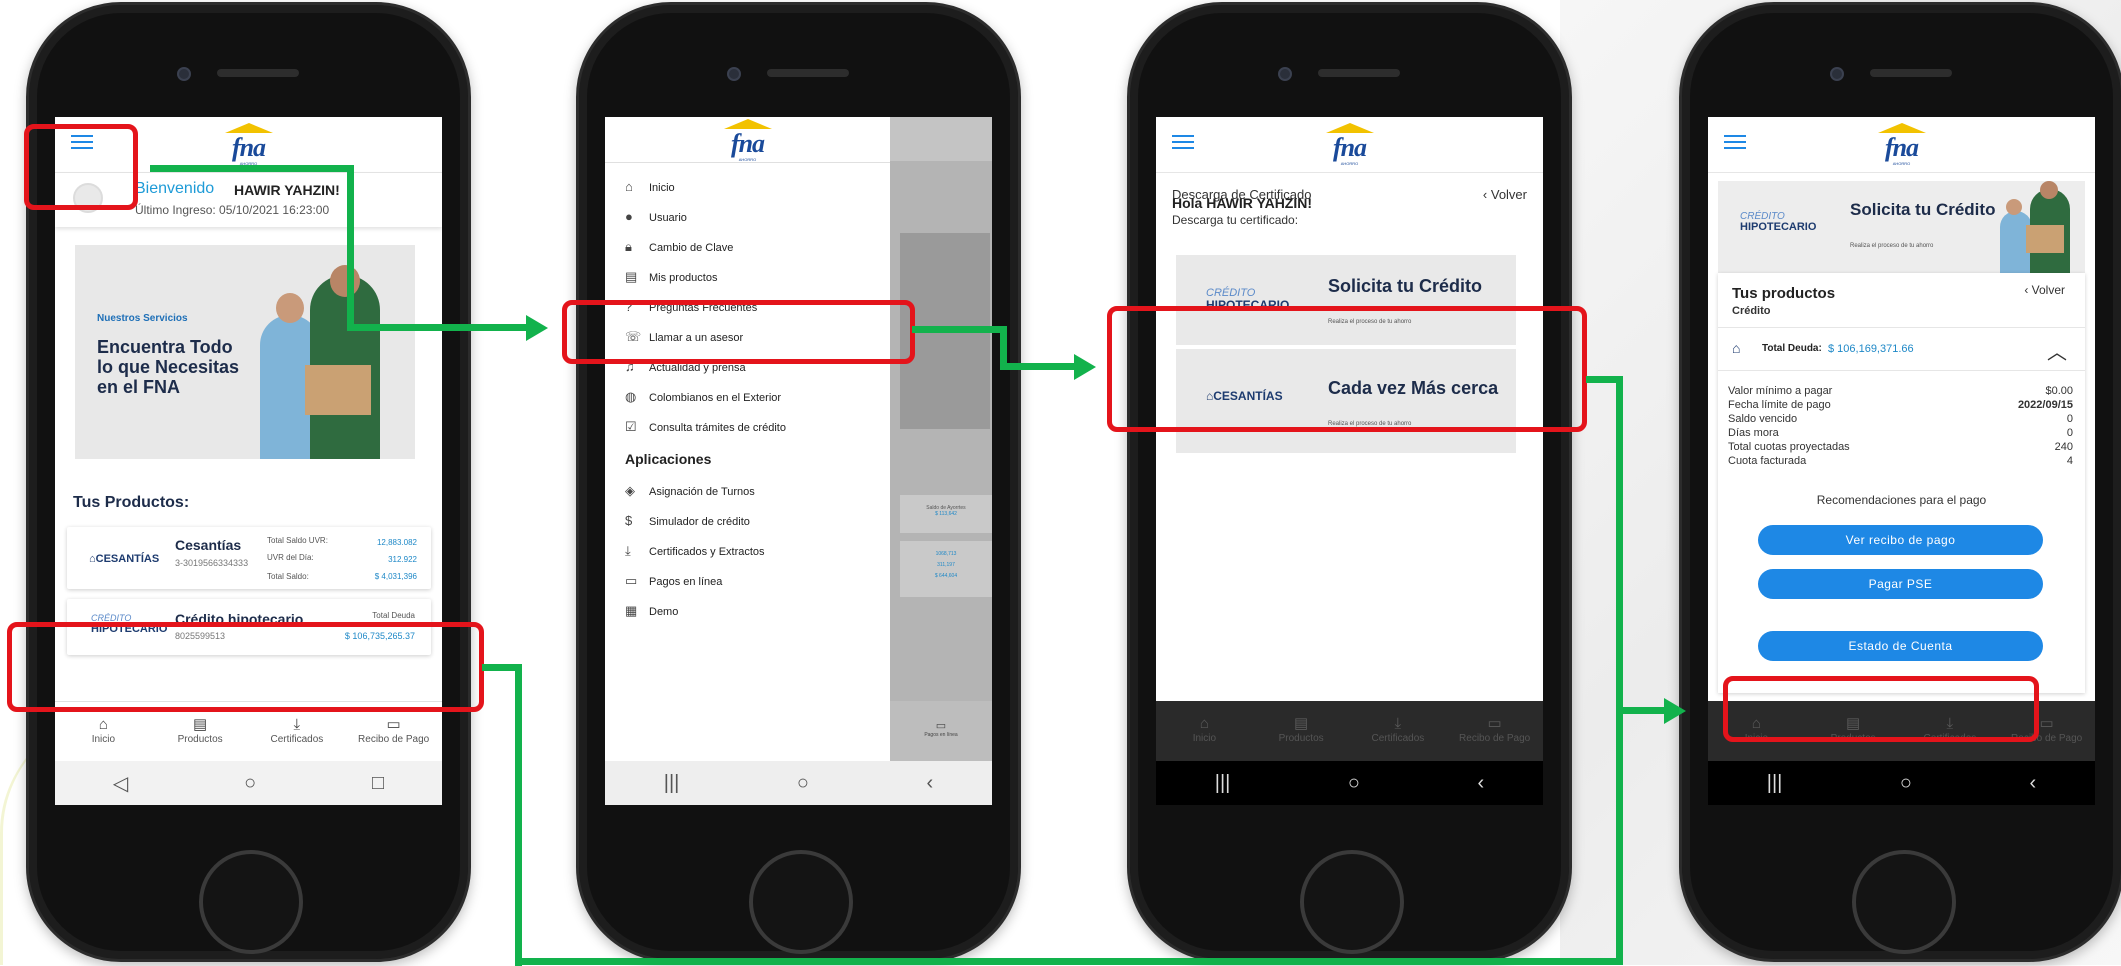 This screenshot has width=2121, height=966. What do you see at coordinates (297, 540) in the screenshot?
I see `row-label: Total Saldo UVR:` at bounding box center [297, 540].